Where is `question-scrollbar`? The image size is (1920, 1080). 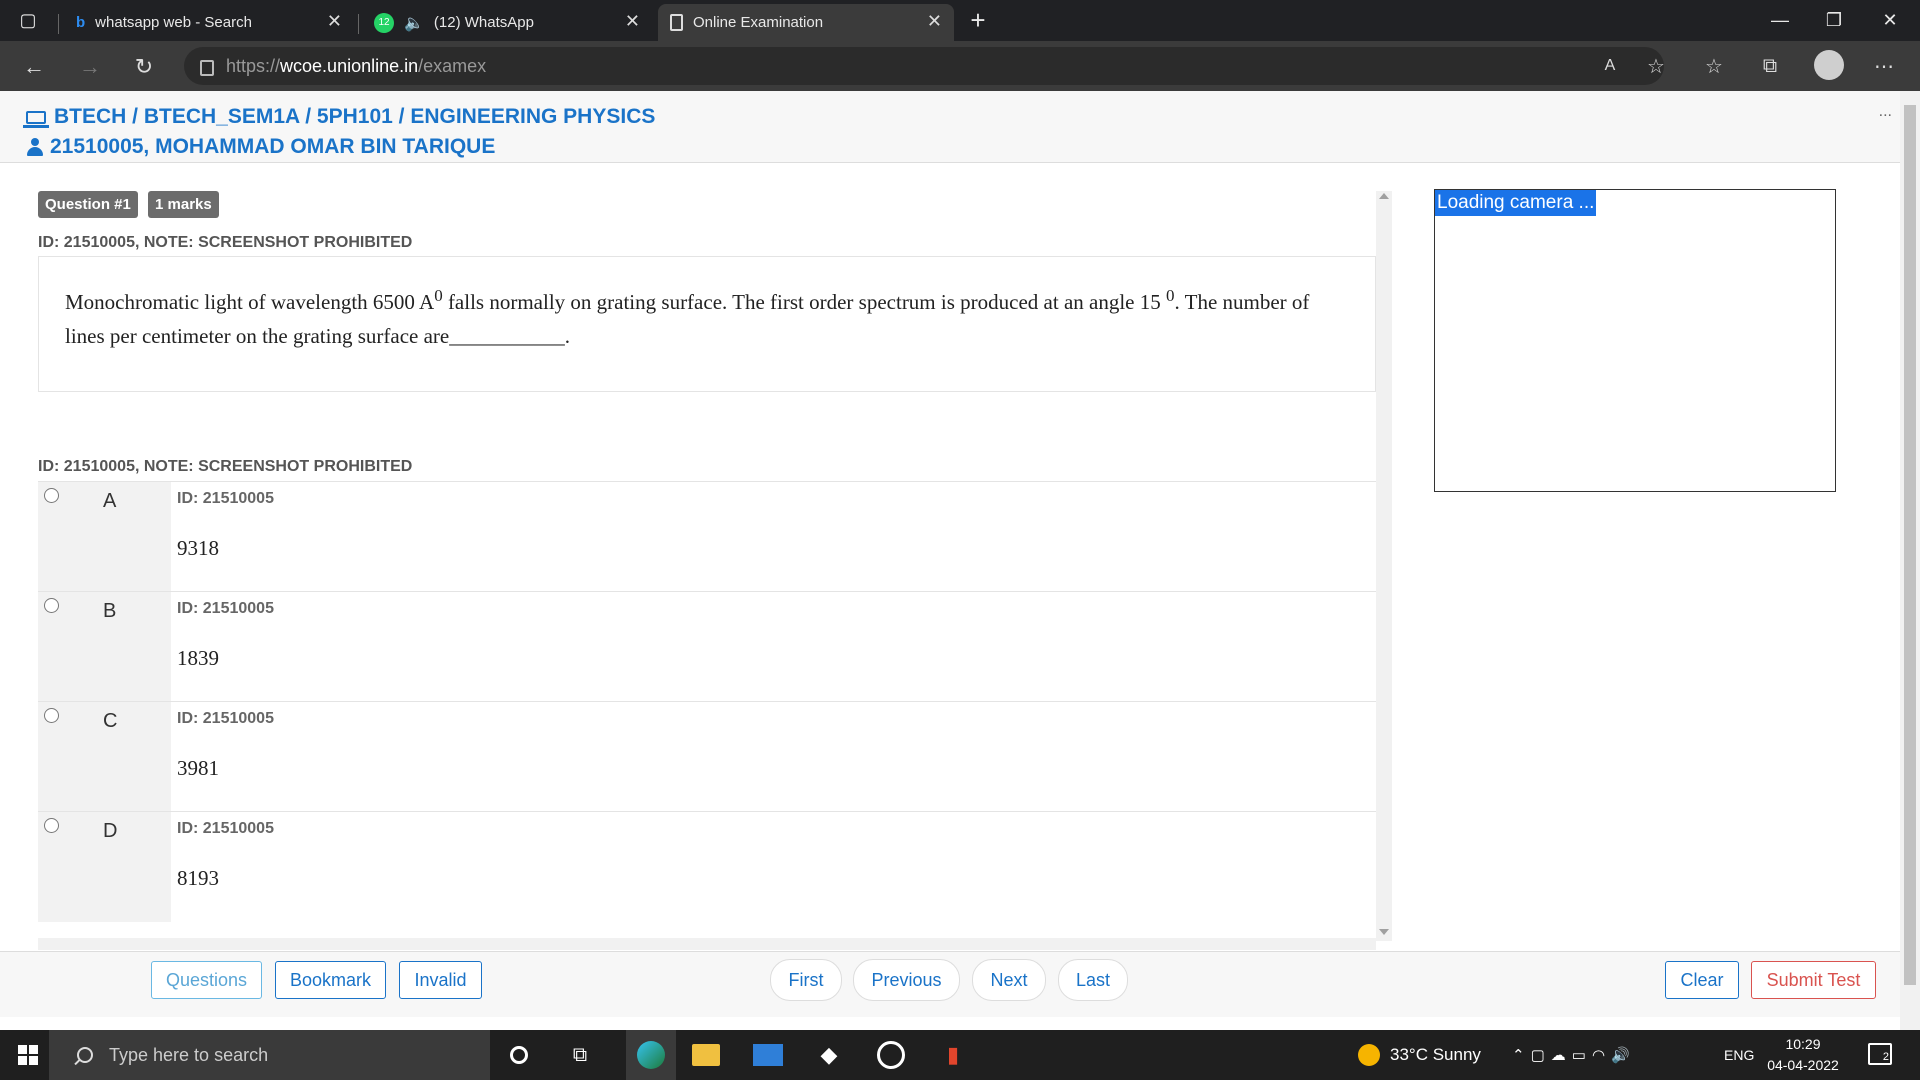
question-scrollbar is located at coordinates (1384, 566).